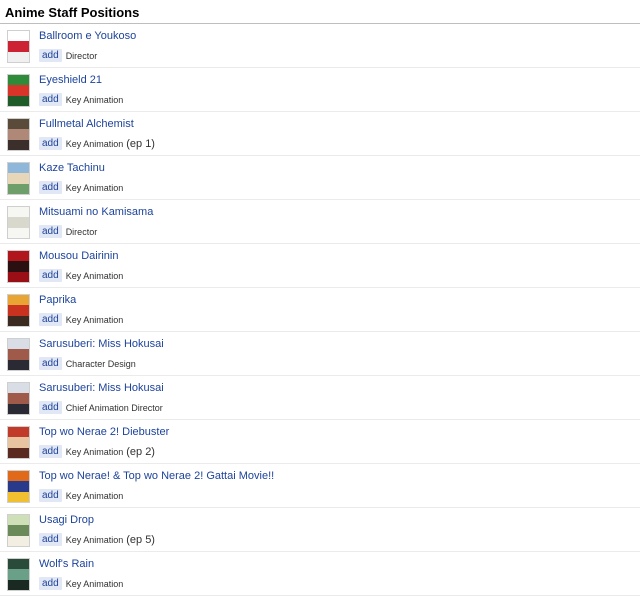 Image resolution: width=640 pixels, height=605 pixels. Describe the element at coordinates (70, 80) in the screenshot. I see `anime-title-link: Eyeshield 21` at that location.